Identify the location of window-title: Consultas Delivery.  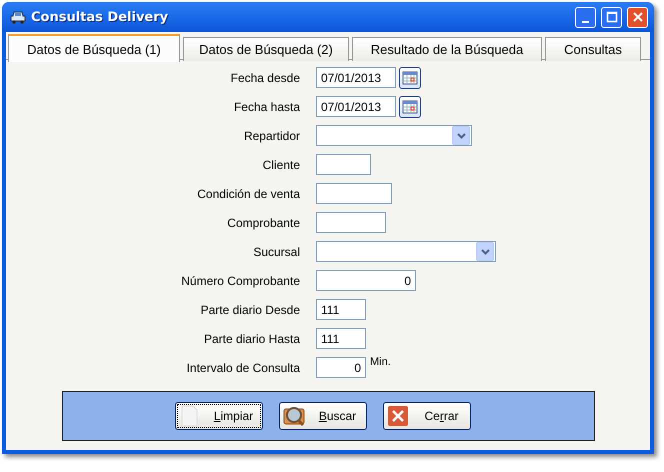
(100, 17).